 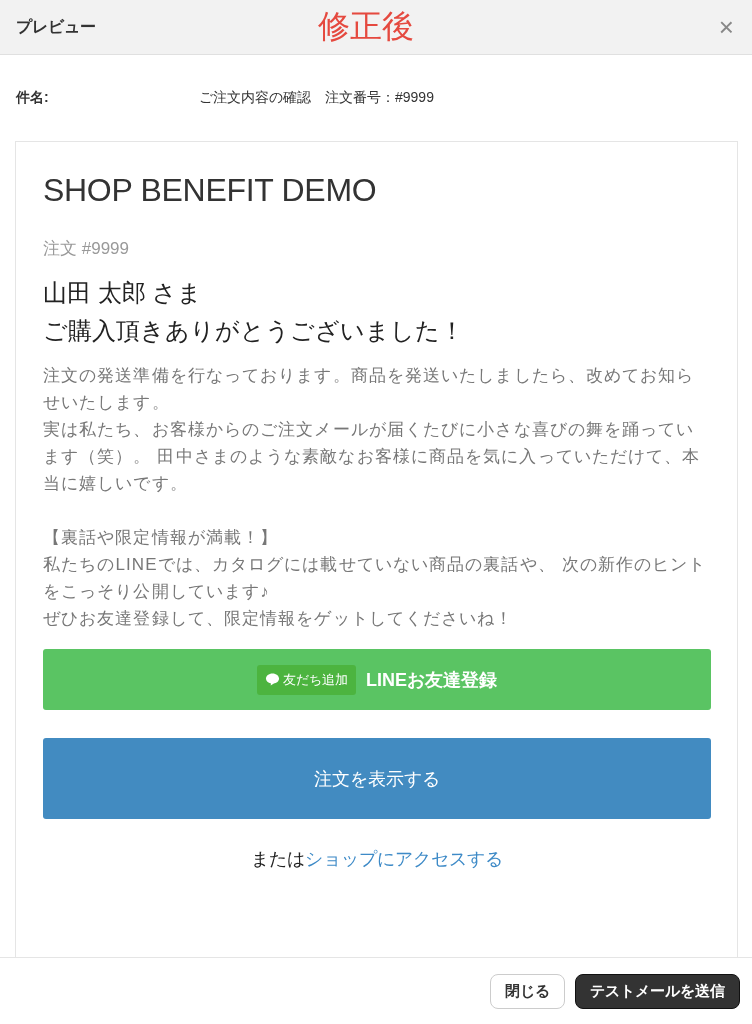 What do you see at coordinates (375, 578) in the screenshot?
I see `body-text: 私たちのLINEでは、カタログには載せていない商品の裏話や、 次の新作のヒントをこっそり公開しています♪` at bounding box center [375, 578].